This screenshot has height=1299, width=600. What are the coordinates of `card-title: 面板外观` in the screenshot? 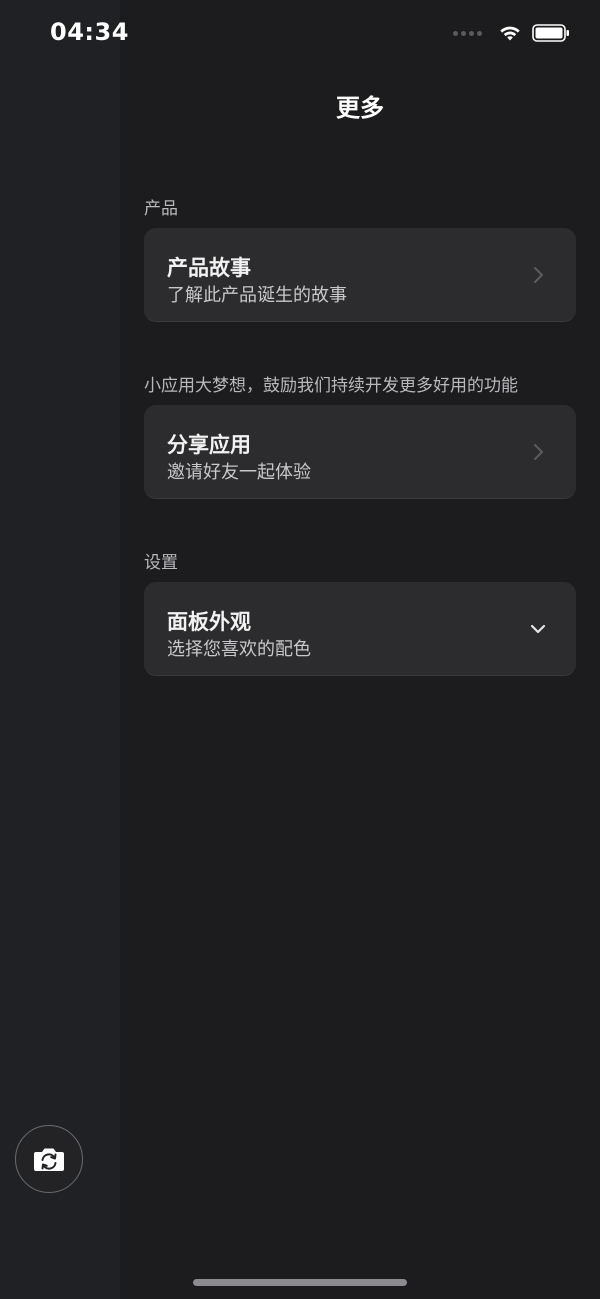 It's located at (209, 622).